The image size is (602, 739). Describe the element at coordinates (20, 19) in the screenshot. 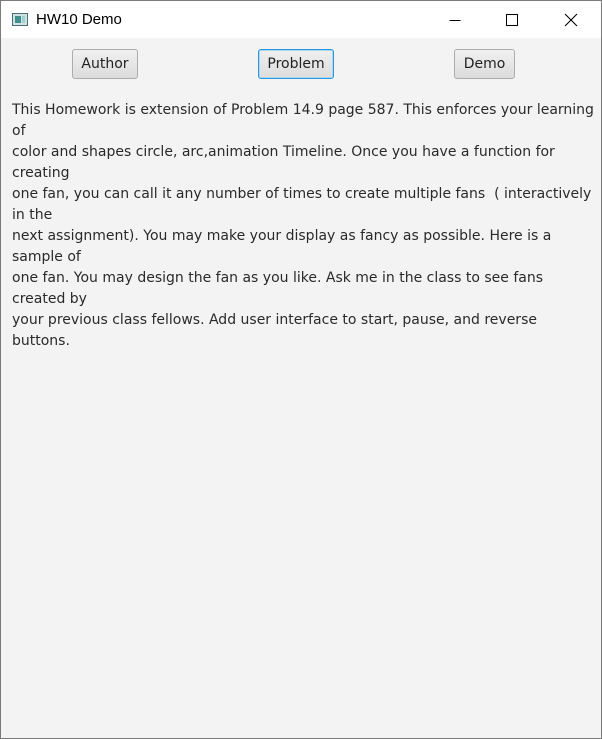

I see `java-app-icon` at that location.